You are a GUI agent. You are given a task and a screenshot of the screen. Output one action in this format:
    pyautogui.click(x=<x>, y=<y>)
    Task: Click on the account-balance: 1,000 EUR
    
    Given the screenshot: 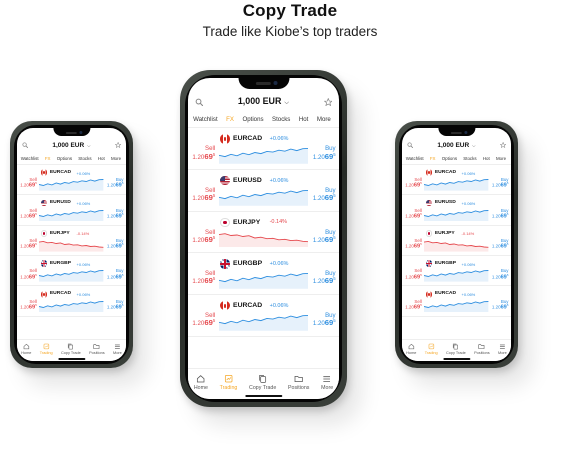 What is the action you would take?
    pyautogui.click(x=259, y=101)
    